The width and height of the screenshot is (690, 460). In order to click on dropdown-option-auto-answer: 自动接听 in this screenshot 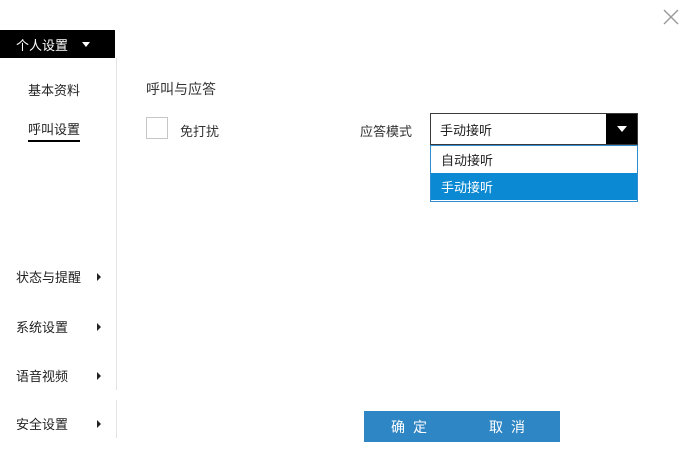, I will do `click(534, 159)`.